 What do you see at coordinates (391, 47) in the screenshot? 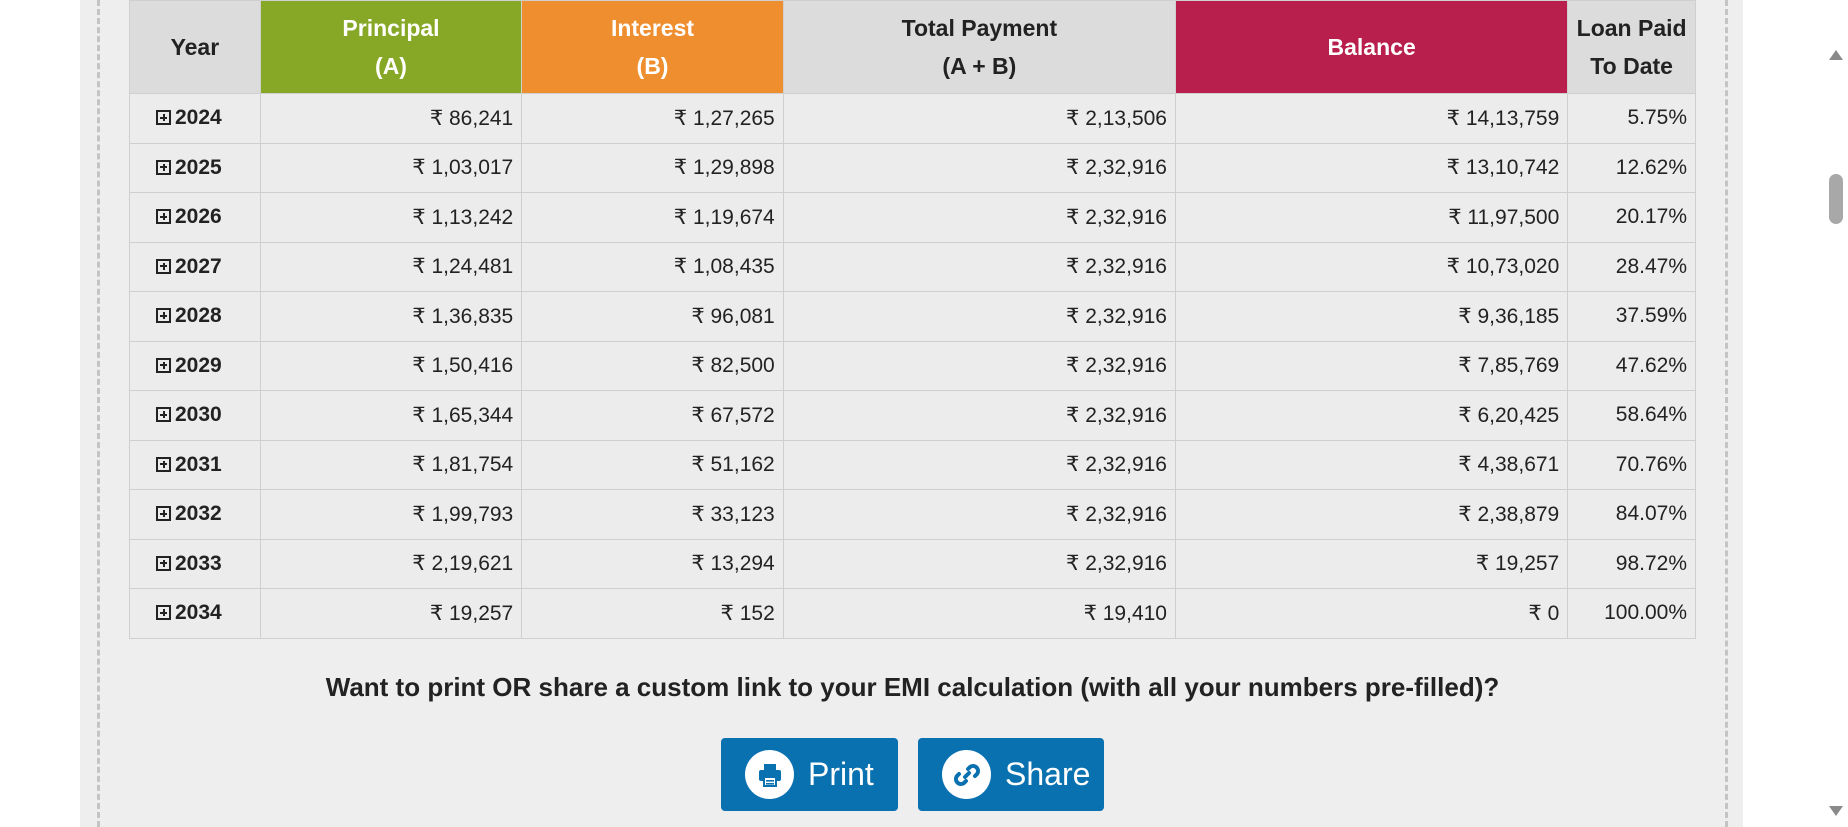
I see `header-principal: Principal (A)` at bounding box center [391, 47].